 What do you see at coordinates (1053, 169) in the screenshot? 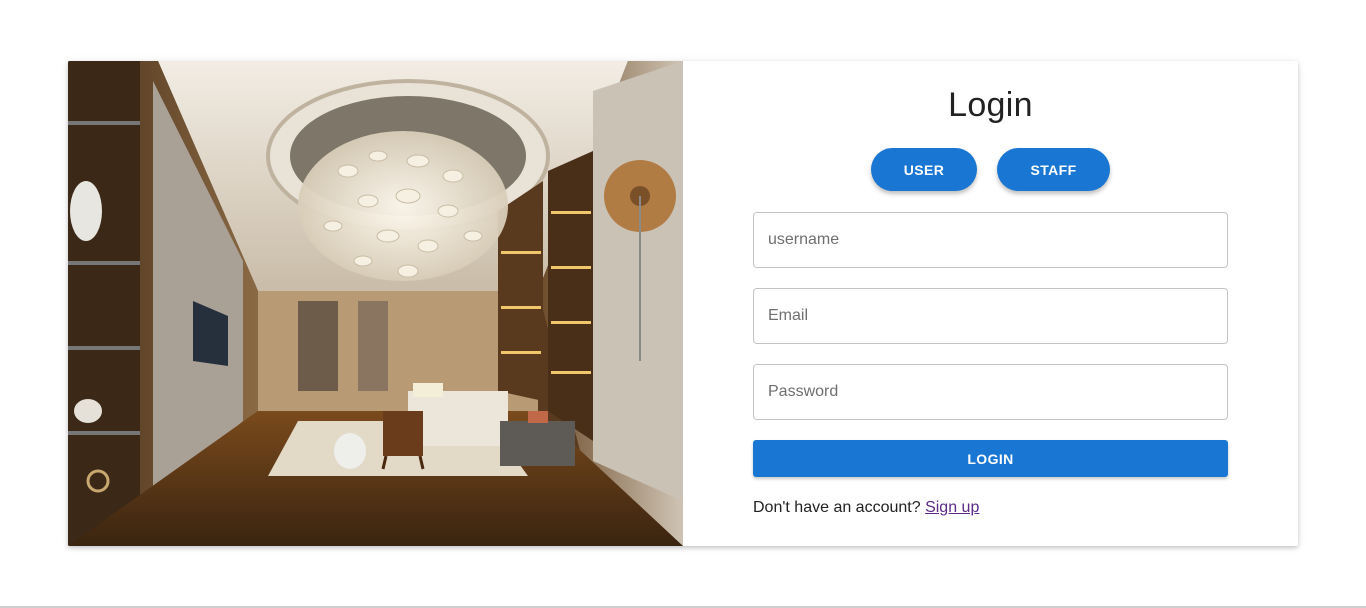
I see `staff-role-button: STAFF` at bounding box center [1053, 169].